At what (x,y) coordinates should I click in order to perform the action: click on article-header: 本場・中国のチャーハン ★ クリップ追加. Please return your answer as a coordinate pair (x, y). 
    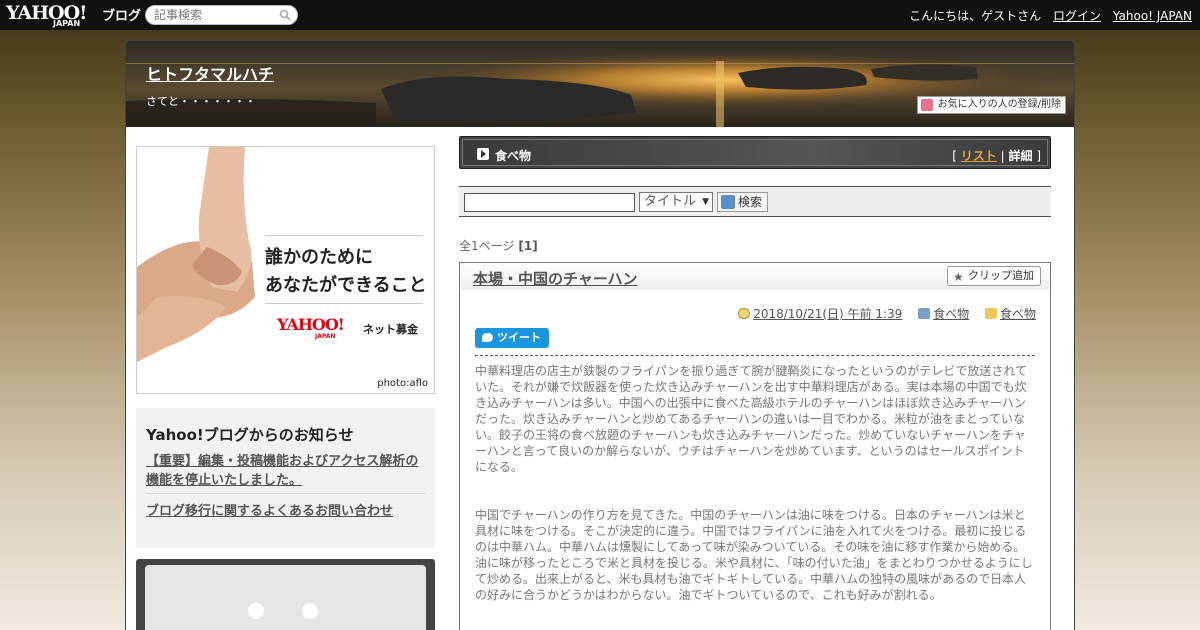
    Looking at the image, I should click on (755, 277).